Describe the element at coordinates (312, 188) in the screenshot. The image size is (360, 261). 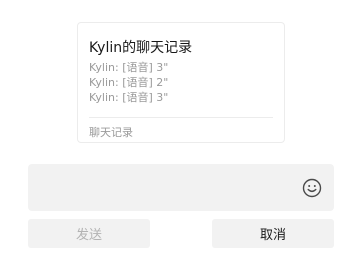
I see `smiley-face-icon` at that location.